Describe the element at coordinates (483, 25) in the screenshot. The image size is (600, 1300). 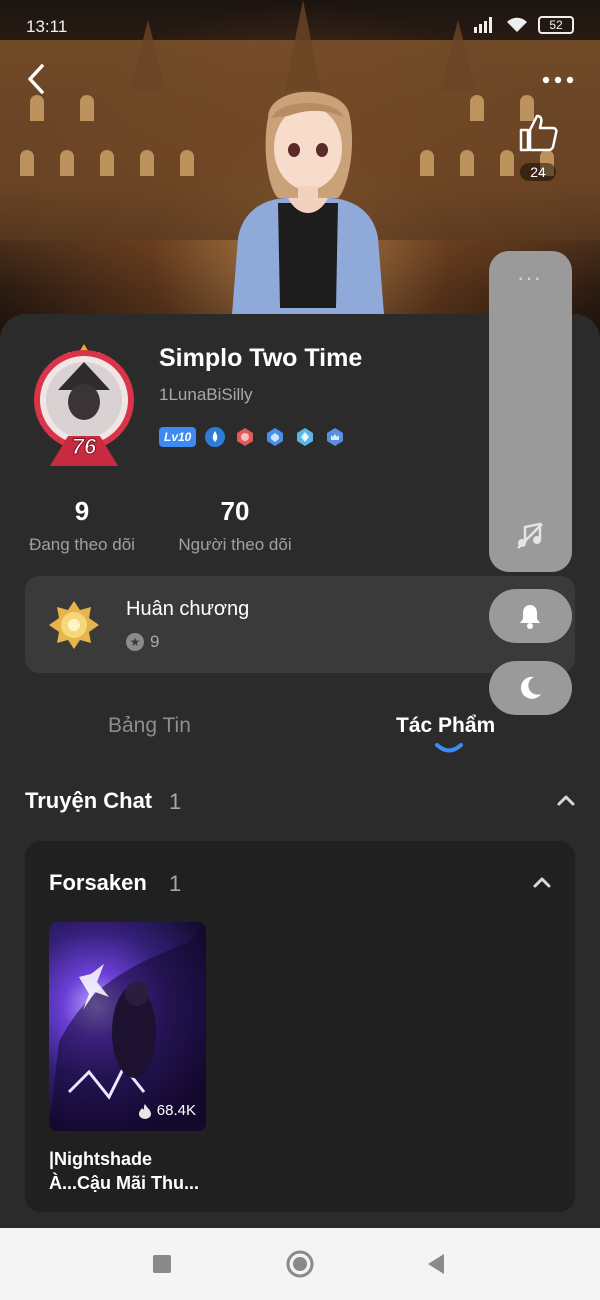
I see `signal-icon` at that location.